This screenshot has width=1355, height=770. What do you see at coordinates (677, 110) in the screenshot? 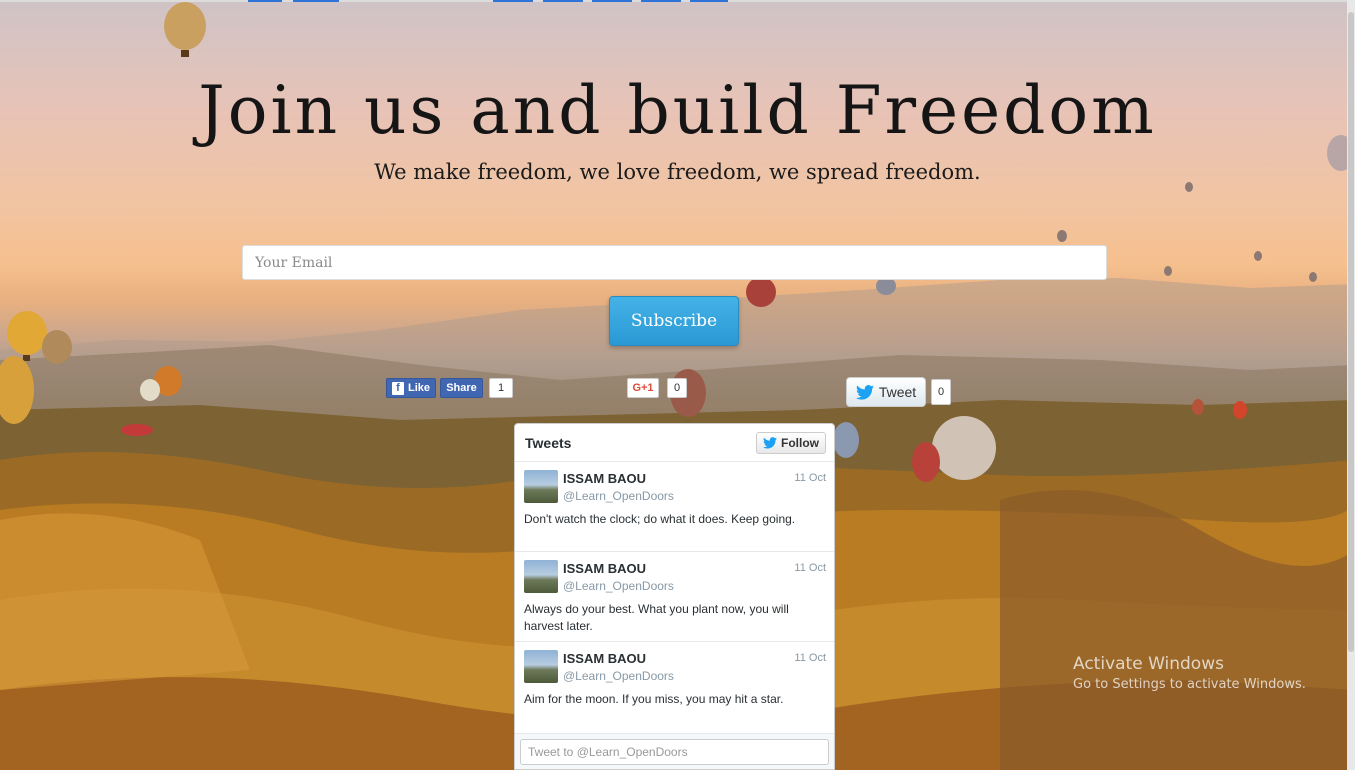
I see `hero-title: Join us and build Freedom` at bounding box center [677, 110].